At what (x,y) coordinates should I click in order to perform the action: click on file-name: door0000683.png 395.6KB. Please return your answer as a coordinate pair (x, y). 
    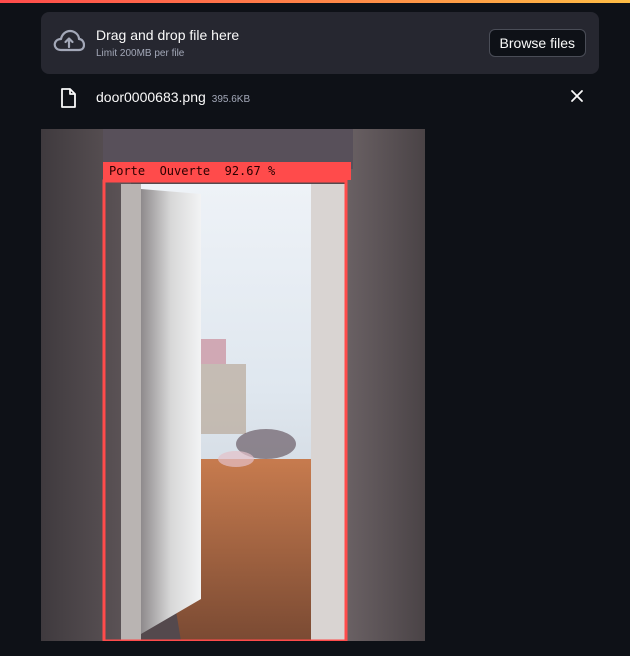
    Looking at the image, I should click on (173, 97).